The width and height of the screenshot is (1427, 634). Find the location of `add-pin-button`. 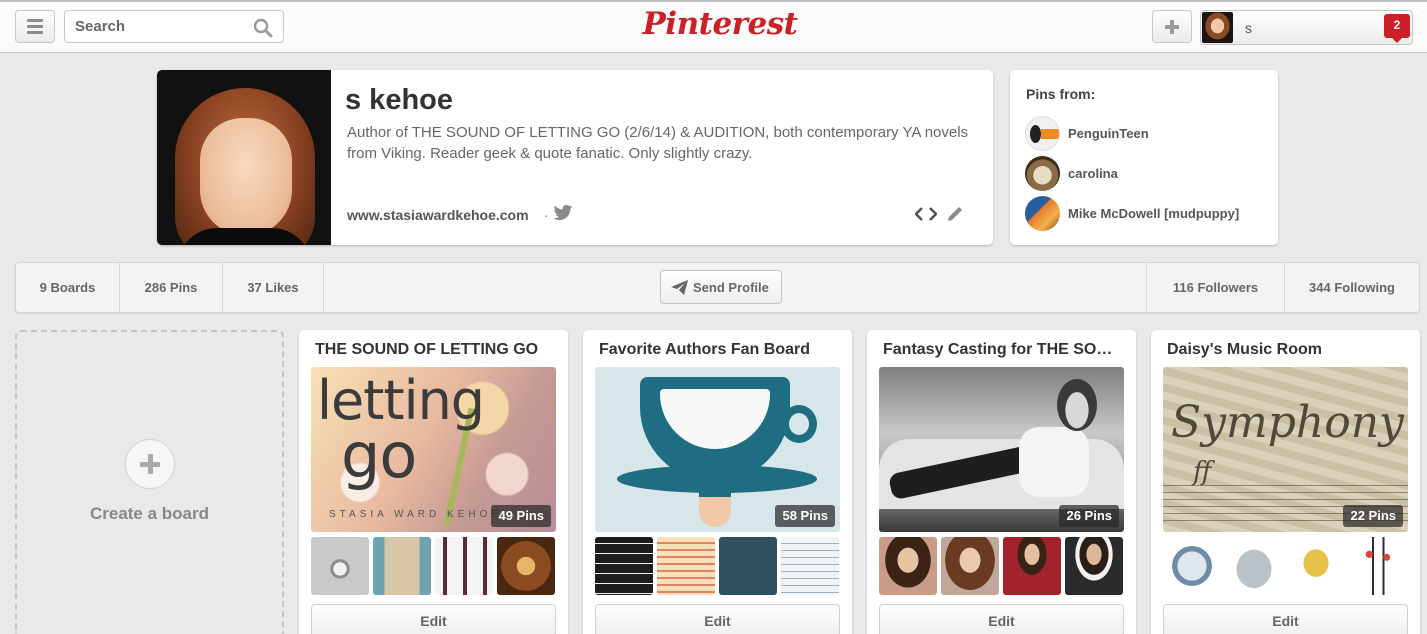

add-pin-button is located at coordinates (1172, 26).